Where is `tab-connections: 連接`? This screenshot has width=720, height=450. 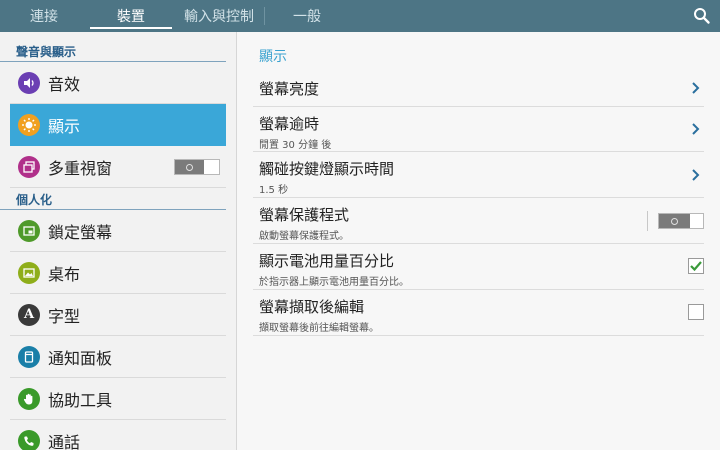 tab-connections: 連接 is located at coordinates (44, 16).